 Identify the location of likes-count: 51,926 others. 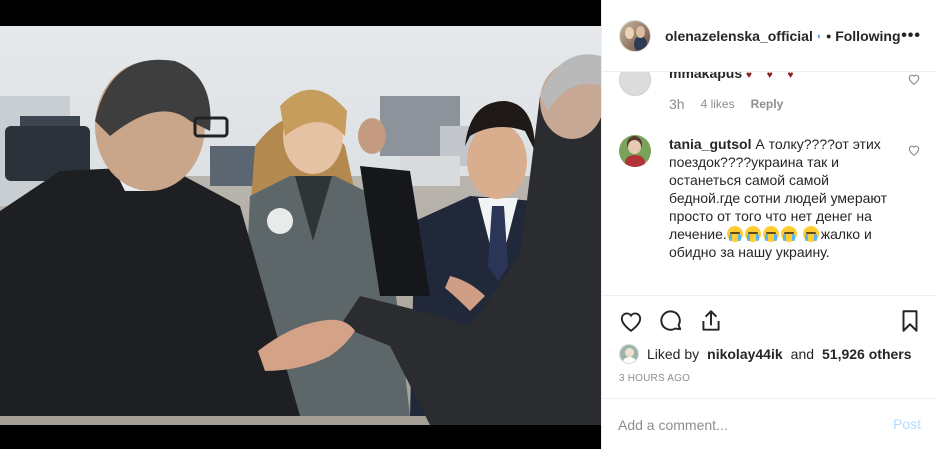
(867, 354).